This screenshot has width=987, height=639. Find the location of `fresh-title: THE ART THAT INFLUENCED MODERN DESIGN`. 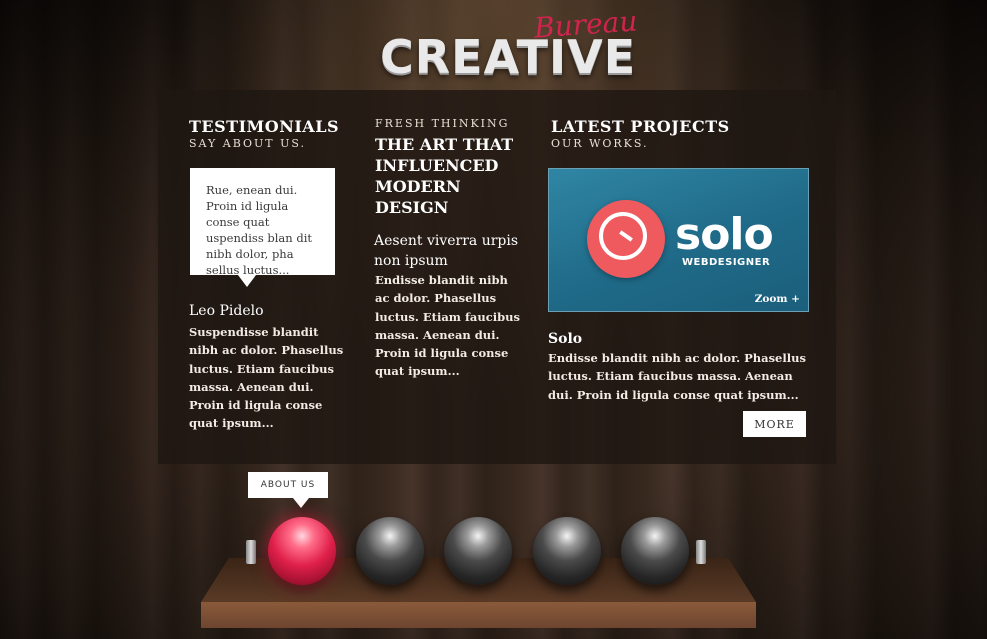

fresh-title: THE ART THAT INFLUENCED MODERN DESIGN is located at coordinates (444, 176).